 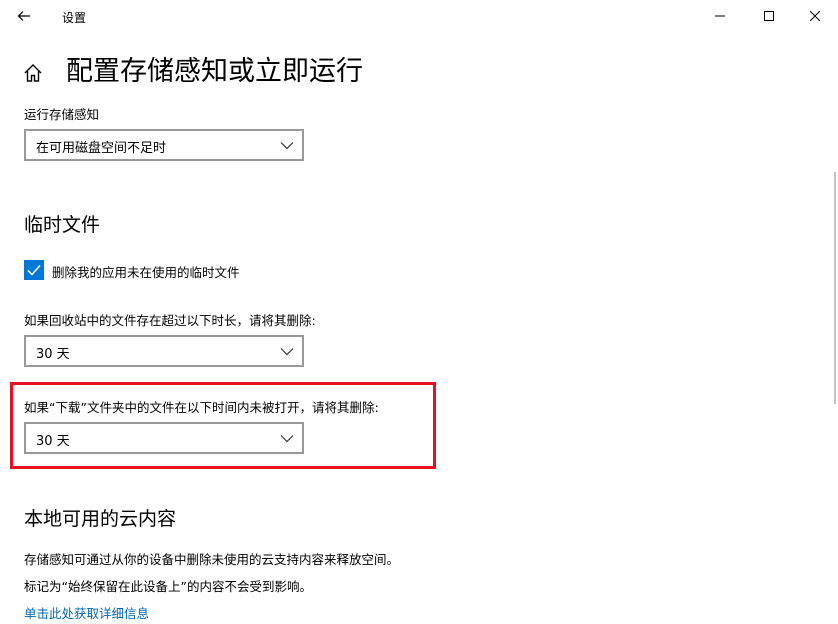 I want to click on run-storage-sense-dropdown: 在可用磁盘空间不足时, so click(x=164, y=145).